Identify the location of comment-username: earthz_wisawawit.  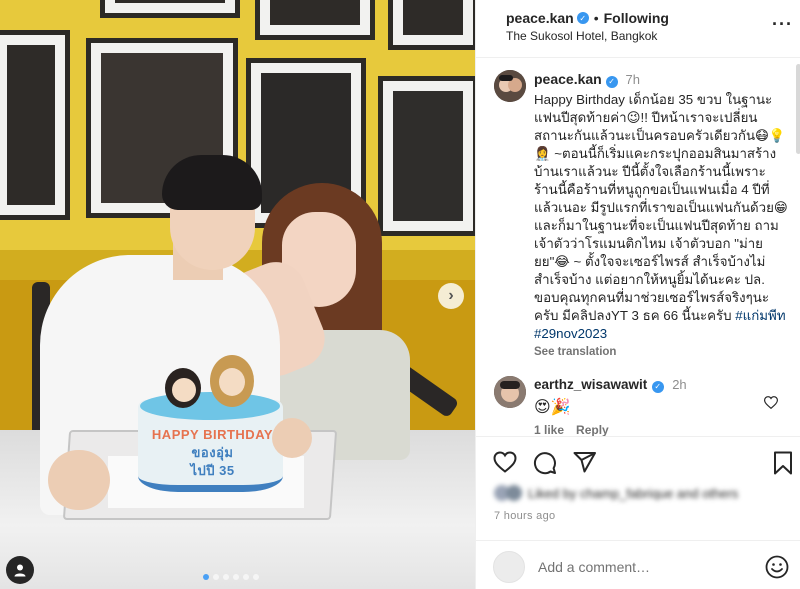
(590, 384).